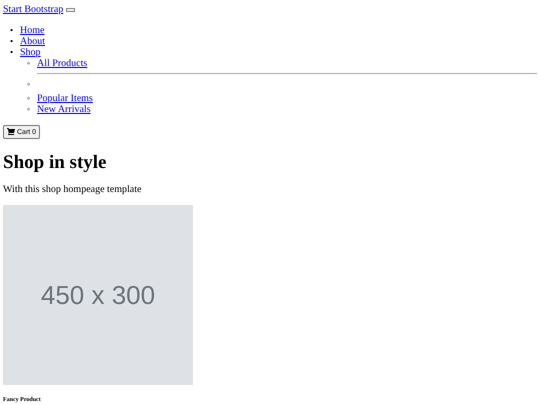 The image size is (540, 405). I want to click on page-heading: Shop in style, so click(55, 163).